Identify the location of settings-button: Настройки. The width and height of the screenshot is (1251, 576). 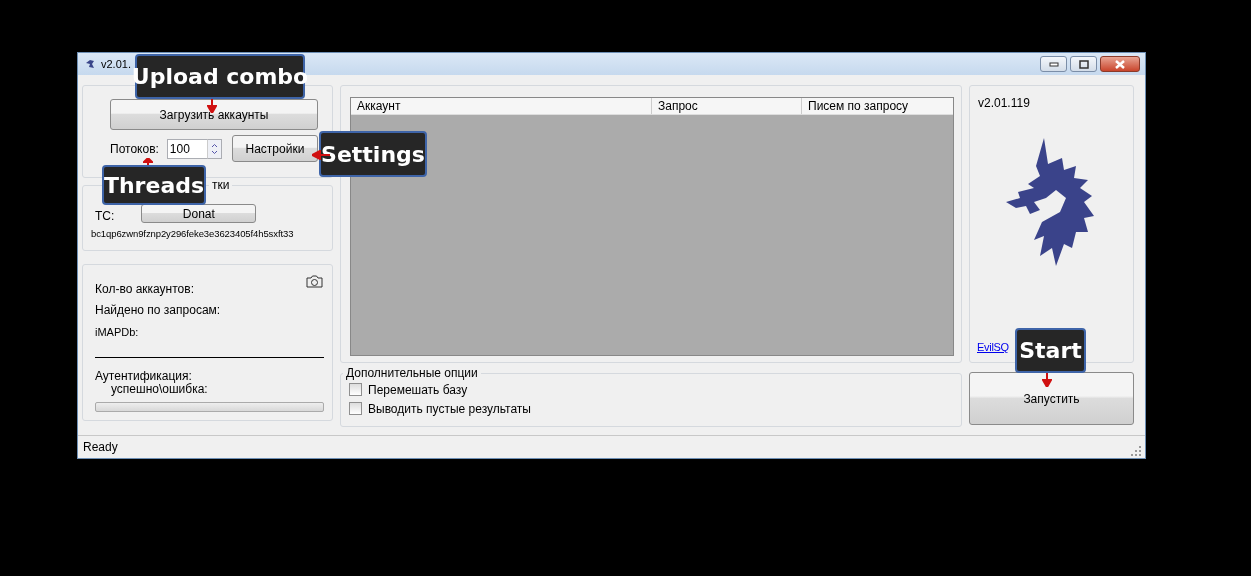
(274, 148).